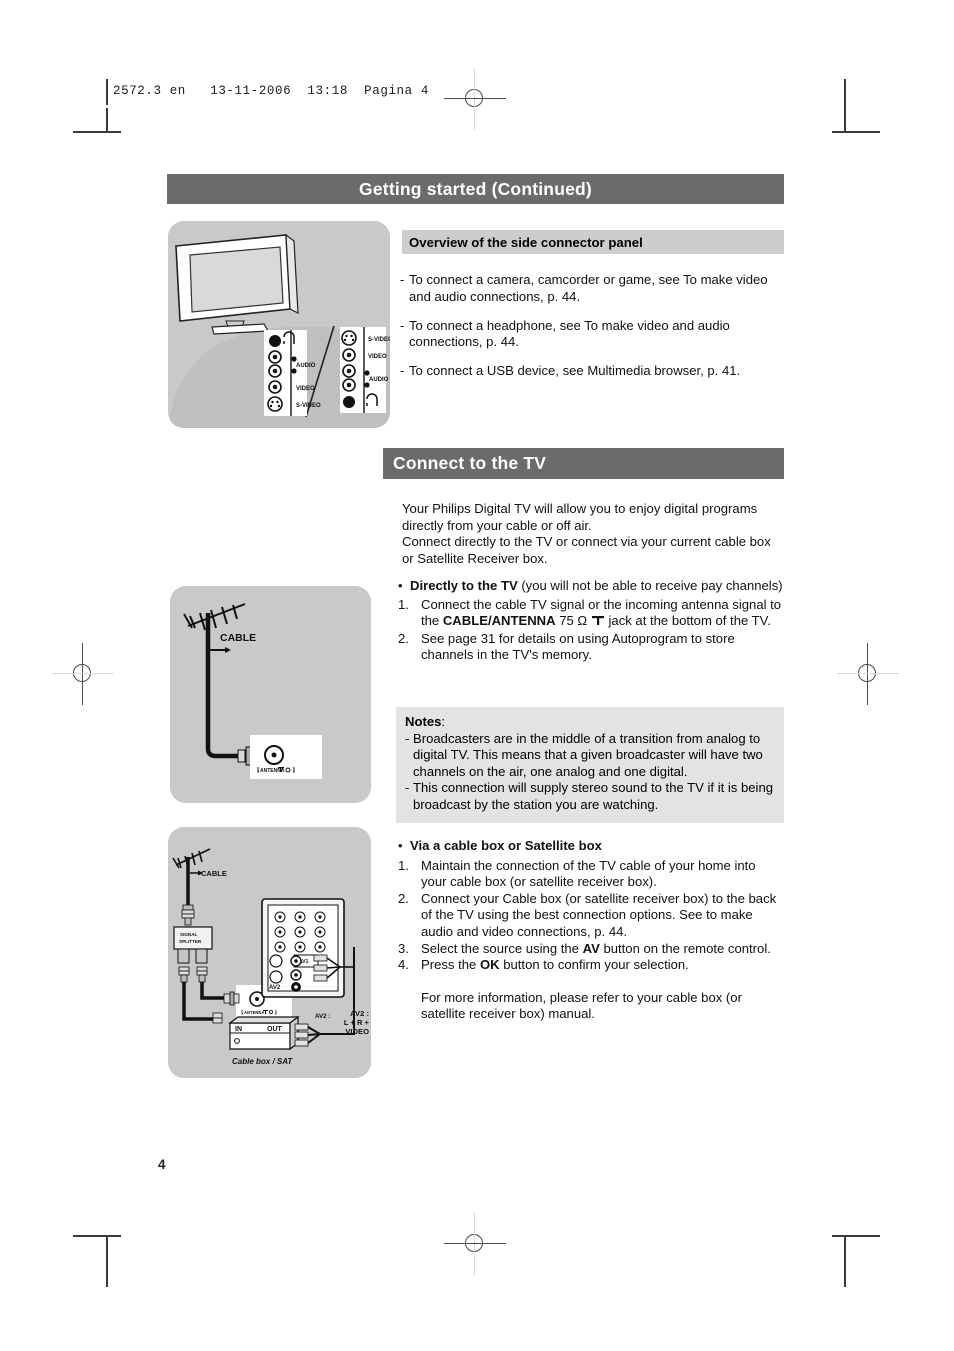  Describe the element at coordinates (443, 721) in the screenshot. I see `notes-heading-suffix: :` at that location.